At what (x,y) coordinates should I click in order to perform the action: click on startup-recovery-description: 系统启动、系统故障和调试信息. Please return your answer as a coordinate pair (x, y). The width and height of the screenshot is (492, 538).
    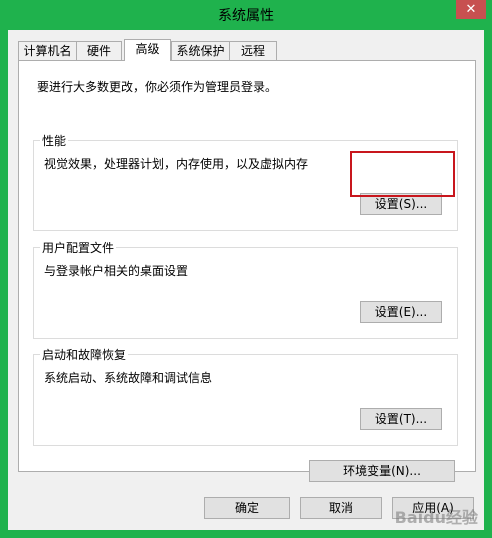
    Looking at the image, I should click on (128, 378).